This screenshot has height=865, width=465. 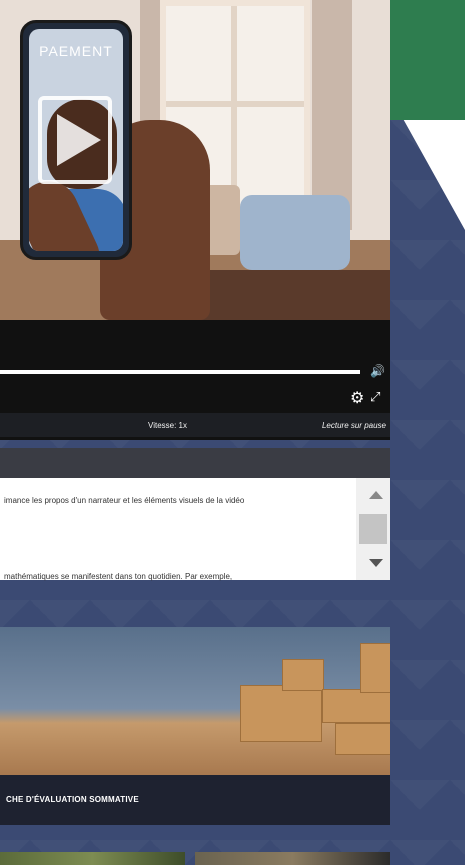 I want to click on scroll-thumb, so click(x=373, y=529).